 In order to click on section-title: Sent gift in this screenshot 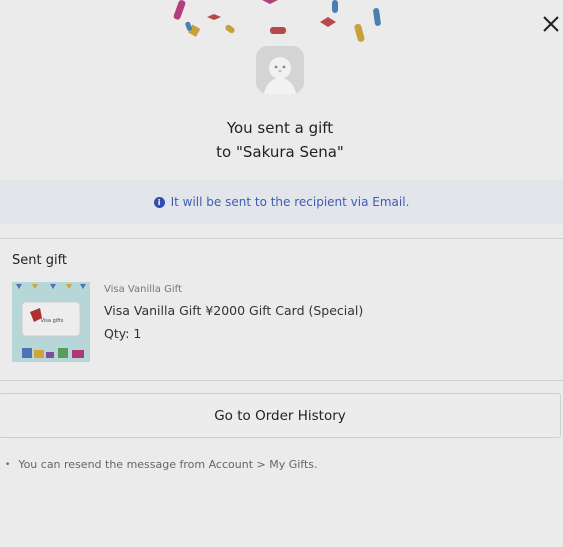, I will do `click(40, 260)`.